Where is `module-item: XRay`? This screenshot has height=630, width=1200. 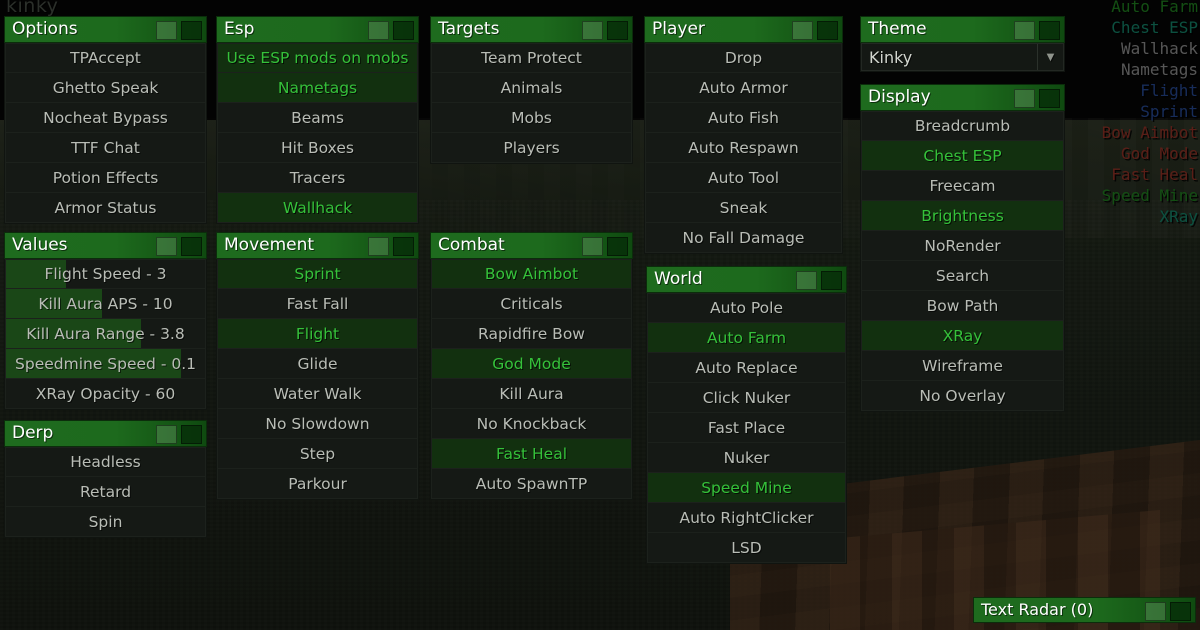
module-item: XRay is located at coordinates (962, 336).